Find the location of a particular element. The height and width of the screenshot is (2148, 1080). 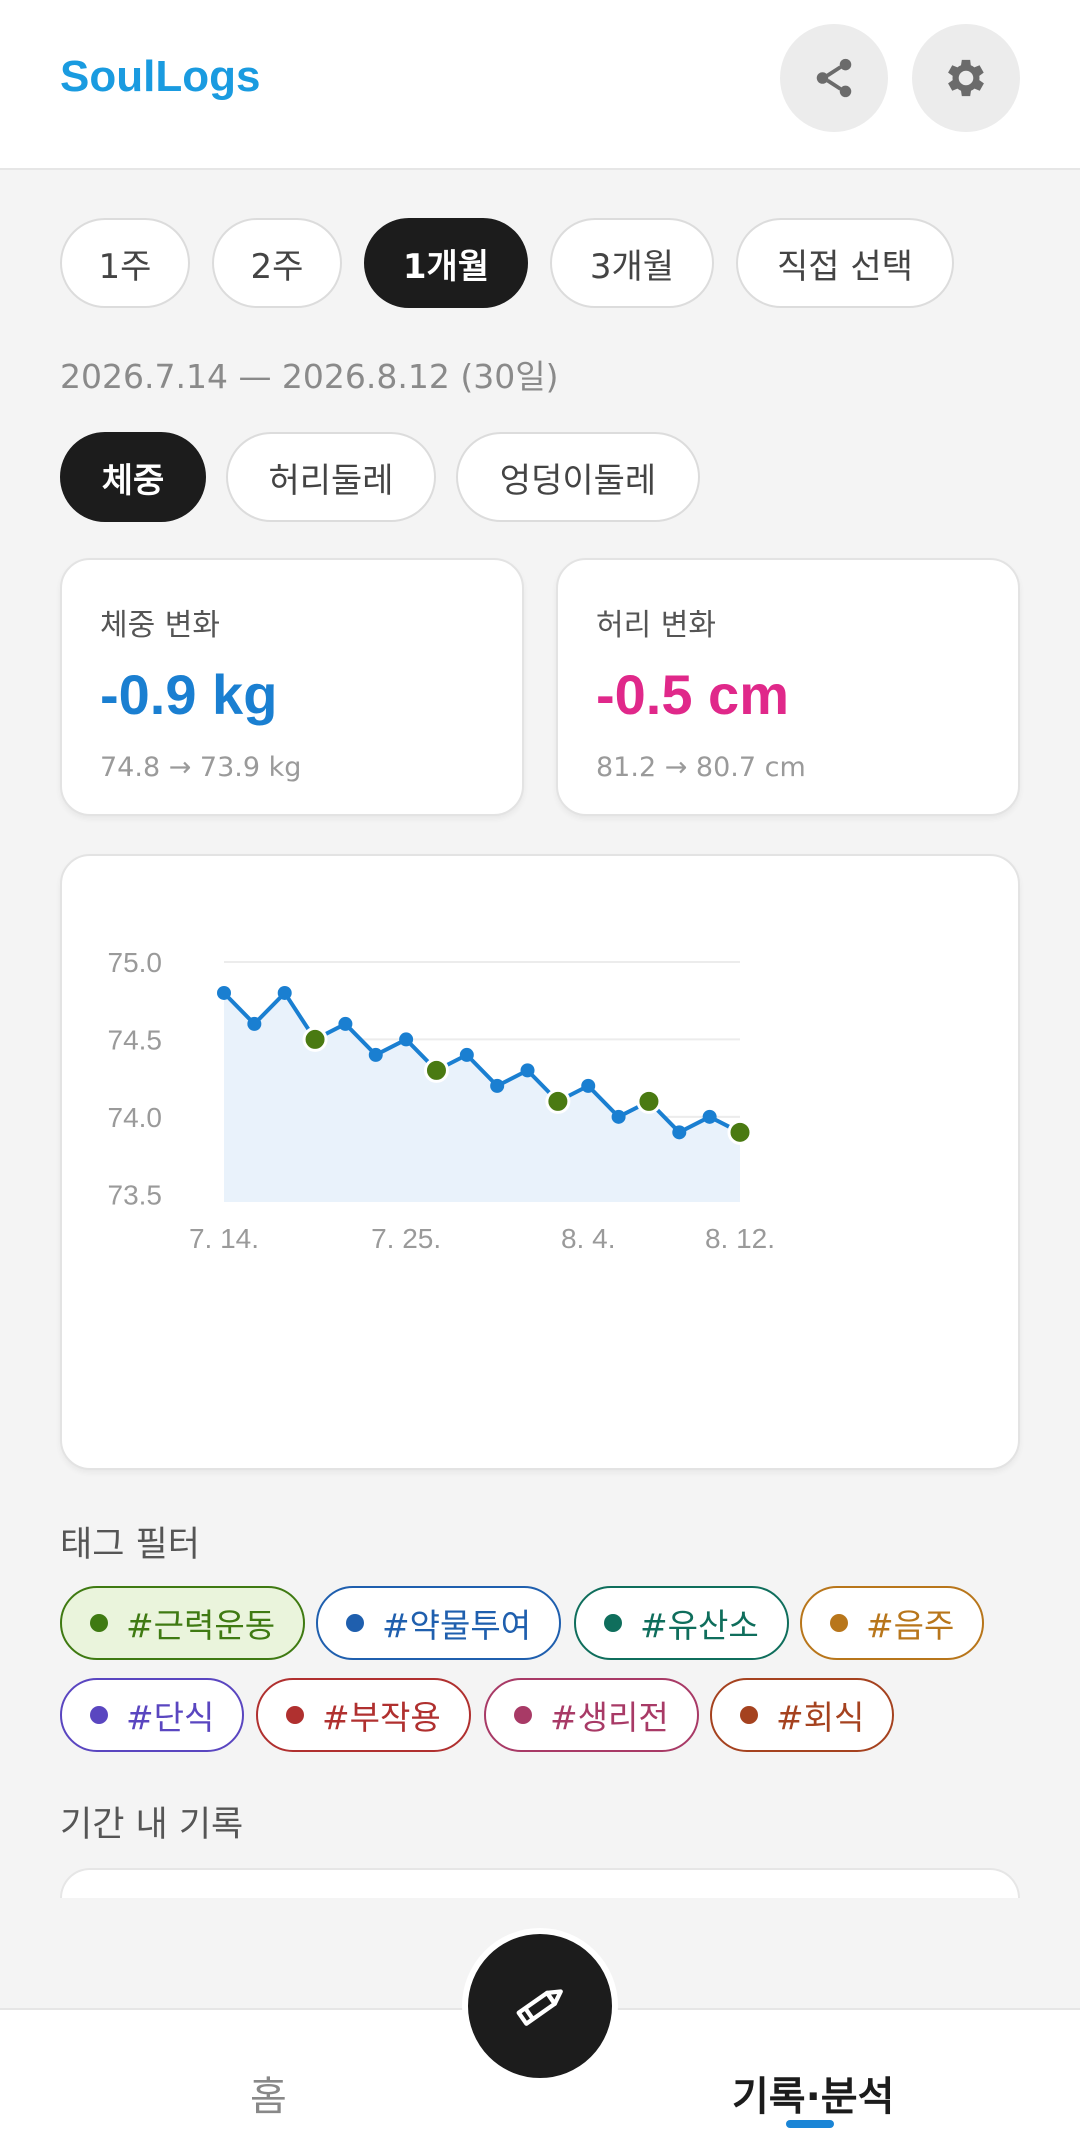

tag-alcohol: #음주 is located at coordinates (892, 1623).